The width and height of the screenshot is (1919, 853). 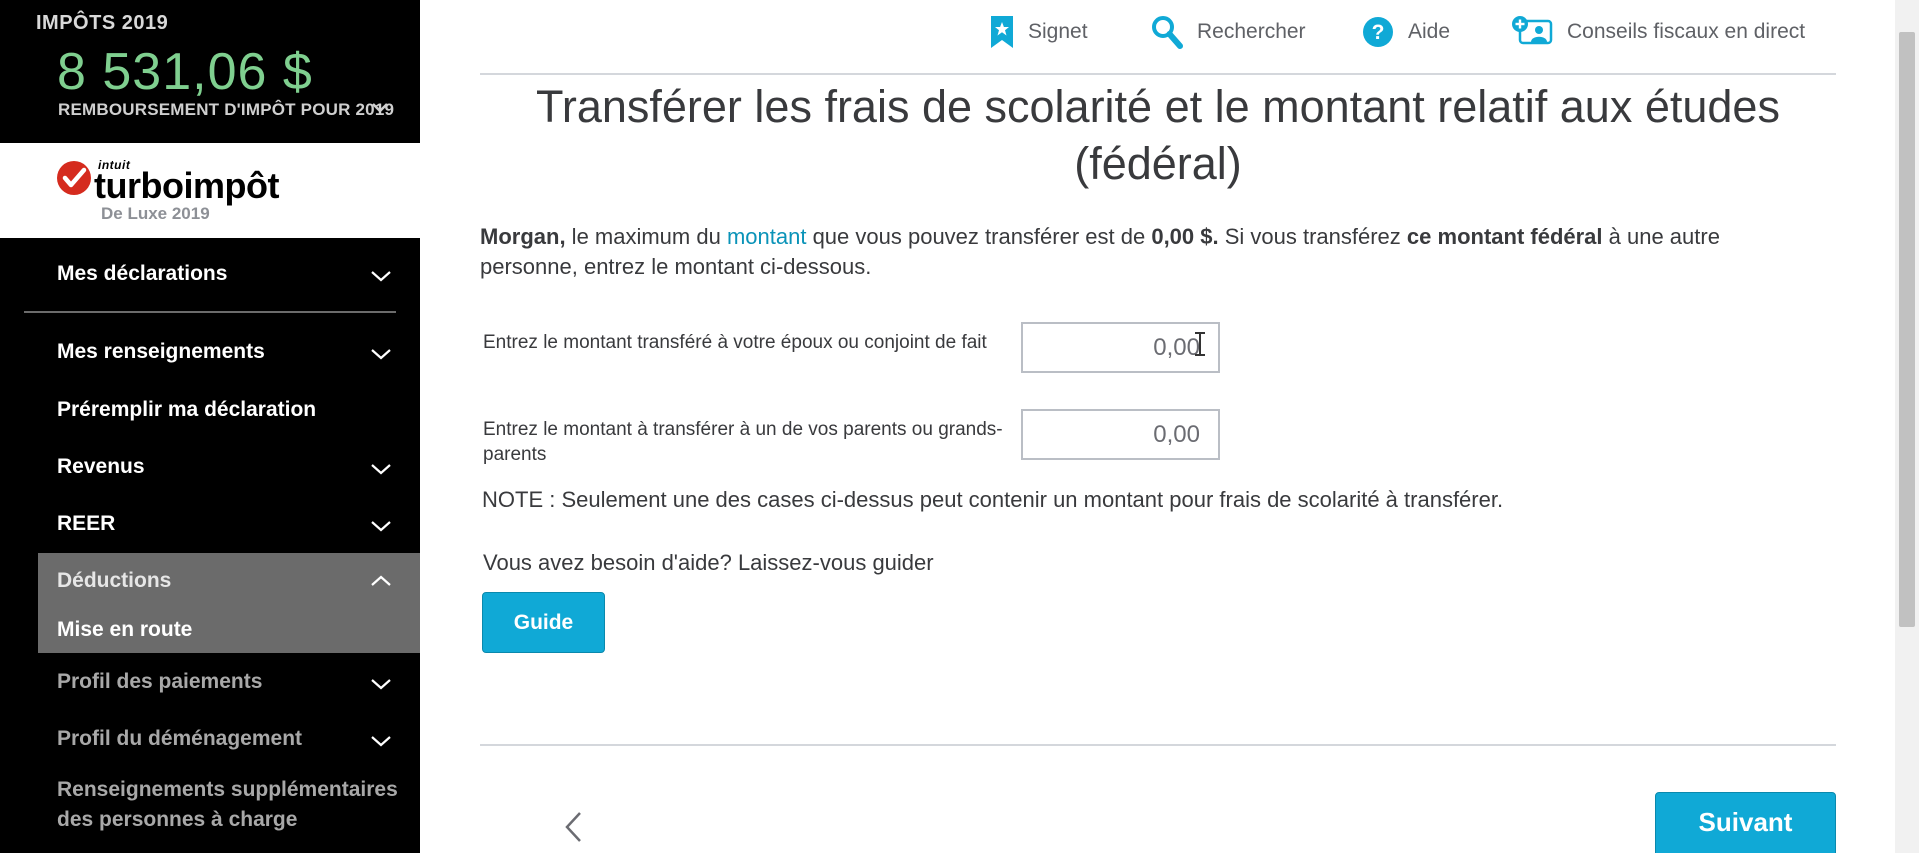 I want to click on search-button: Rechercher, so click(x=1228, y=32).